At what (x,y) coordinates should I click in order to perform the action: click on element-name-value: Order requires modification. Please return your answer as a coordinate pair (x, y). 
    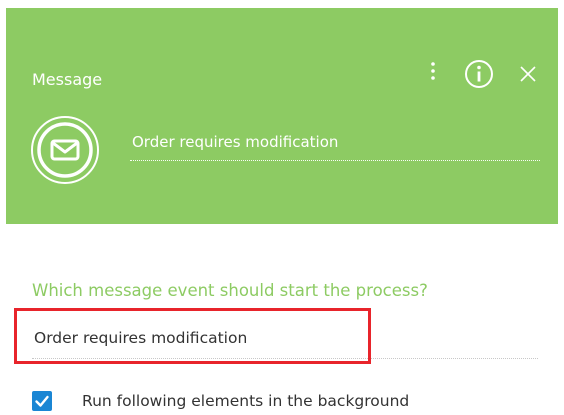
    Looking at the image, I should click on (235, 142).